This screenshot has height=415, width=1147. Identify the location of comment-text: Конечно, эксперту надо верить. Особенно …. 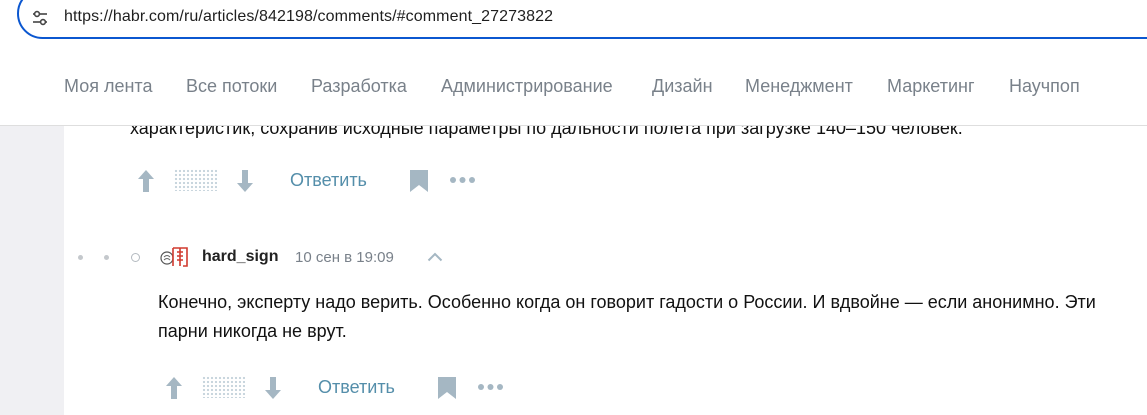
(627, 316).